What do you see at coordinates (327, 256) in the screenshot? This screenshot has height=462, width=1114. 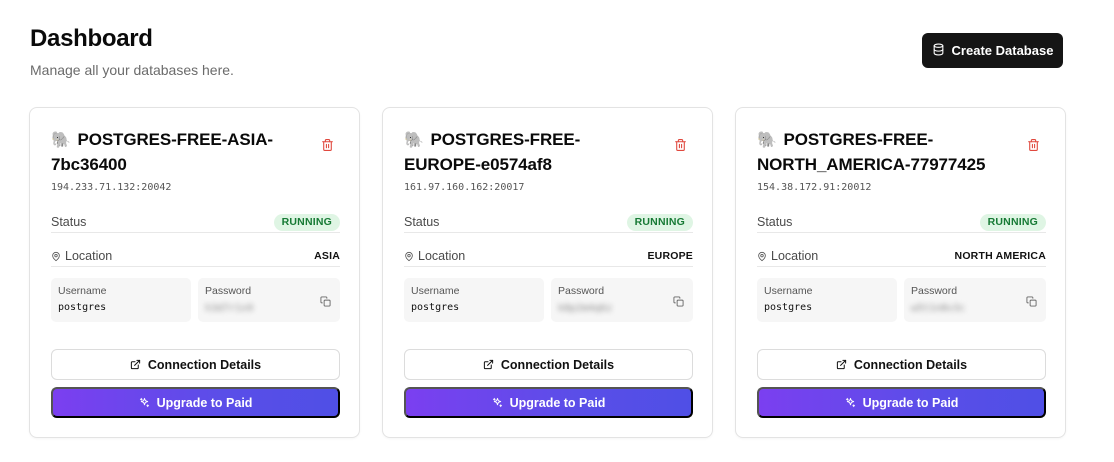 I see `location-value: ASIA` at bounding box center [327, 256].